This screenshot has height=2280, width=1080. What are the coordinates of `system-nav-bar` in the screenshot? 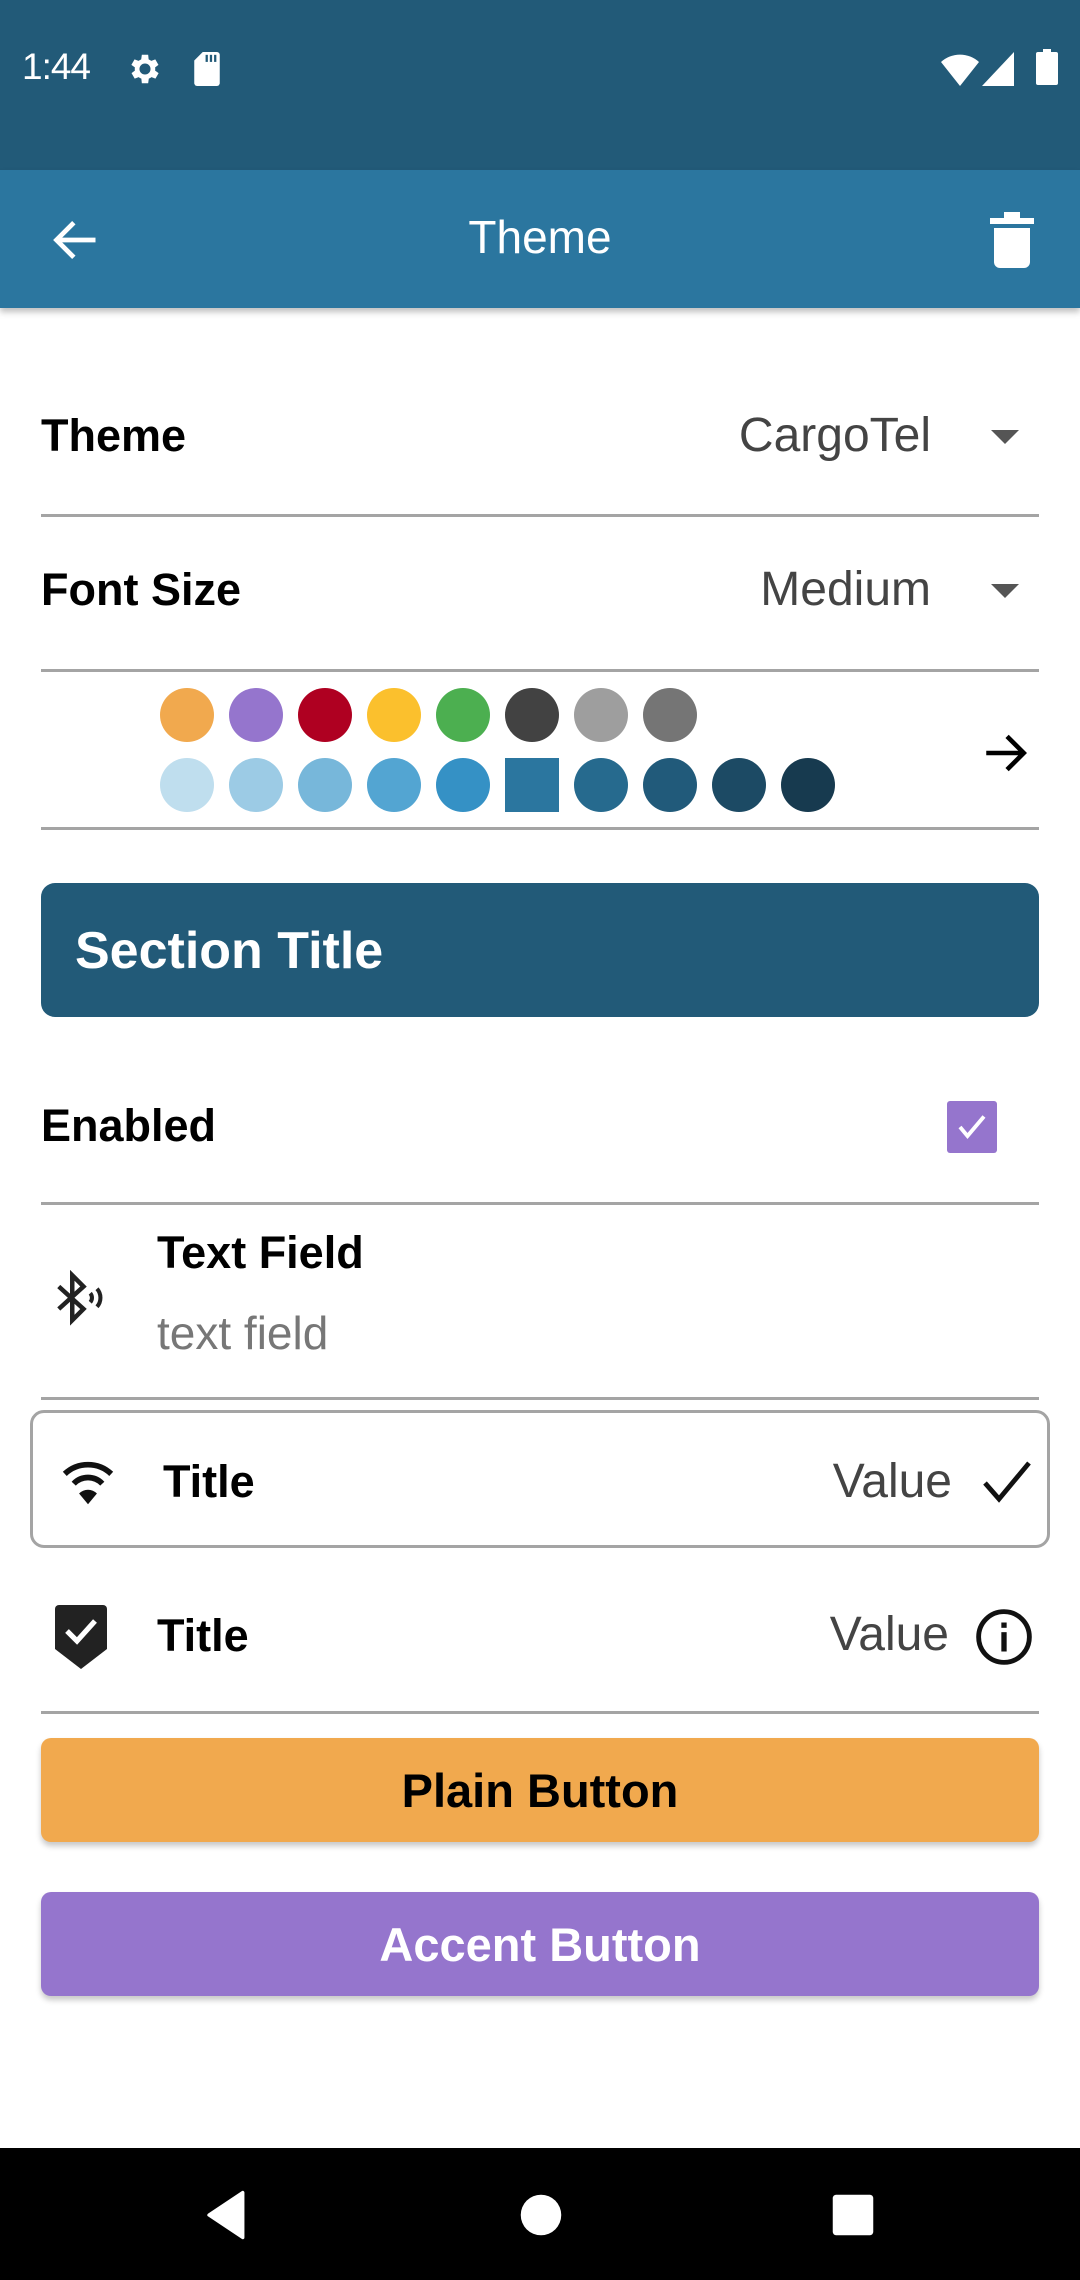 It's located at (540, 2214).